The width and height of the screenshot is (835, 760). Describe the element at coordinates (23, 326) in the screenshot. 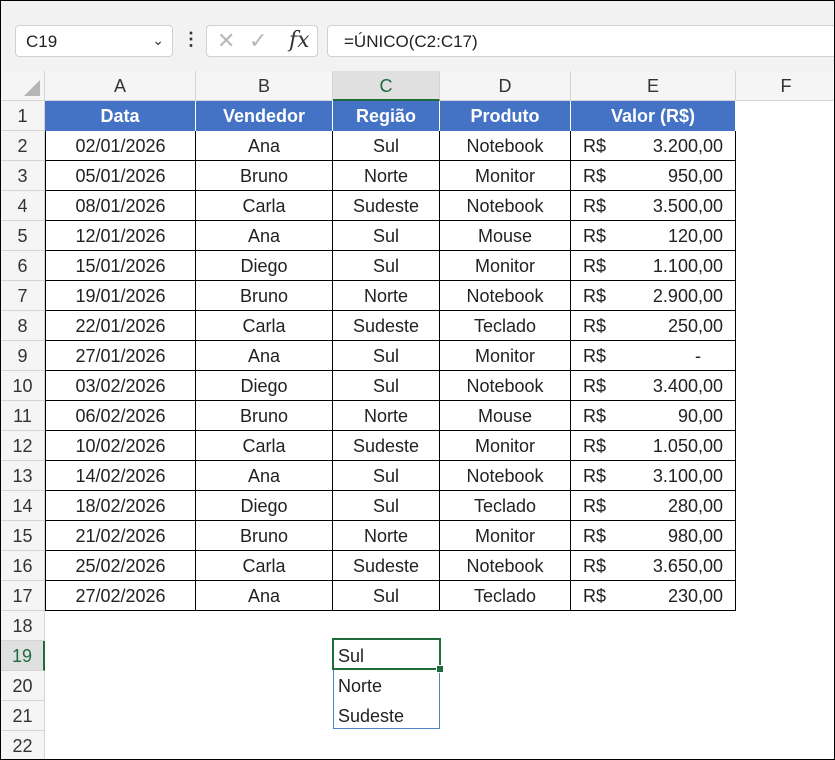

I see `row-header-8: 8` at that location.